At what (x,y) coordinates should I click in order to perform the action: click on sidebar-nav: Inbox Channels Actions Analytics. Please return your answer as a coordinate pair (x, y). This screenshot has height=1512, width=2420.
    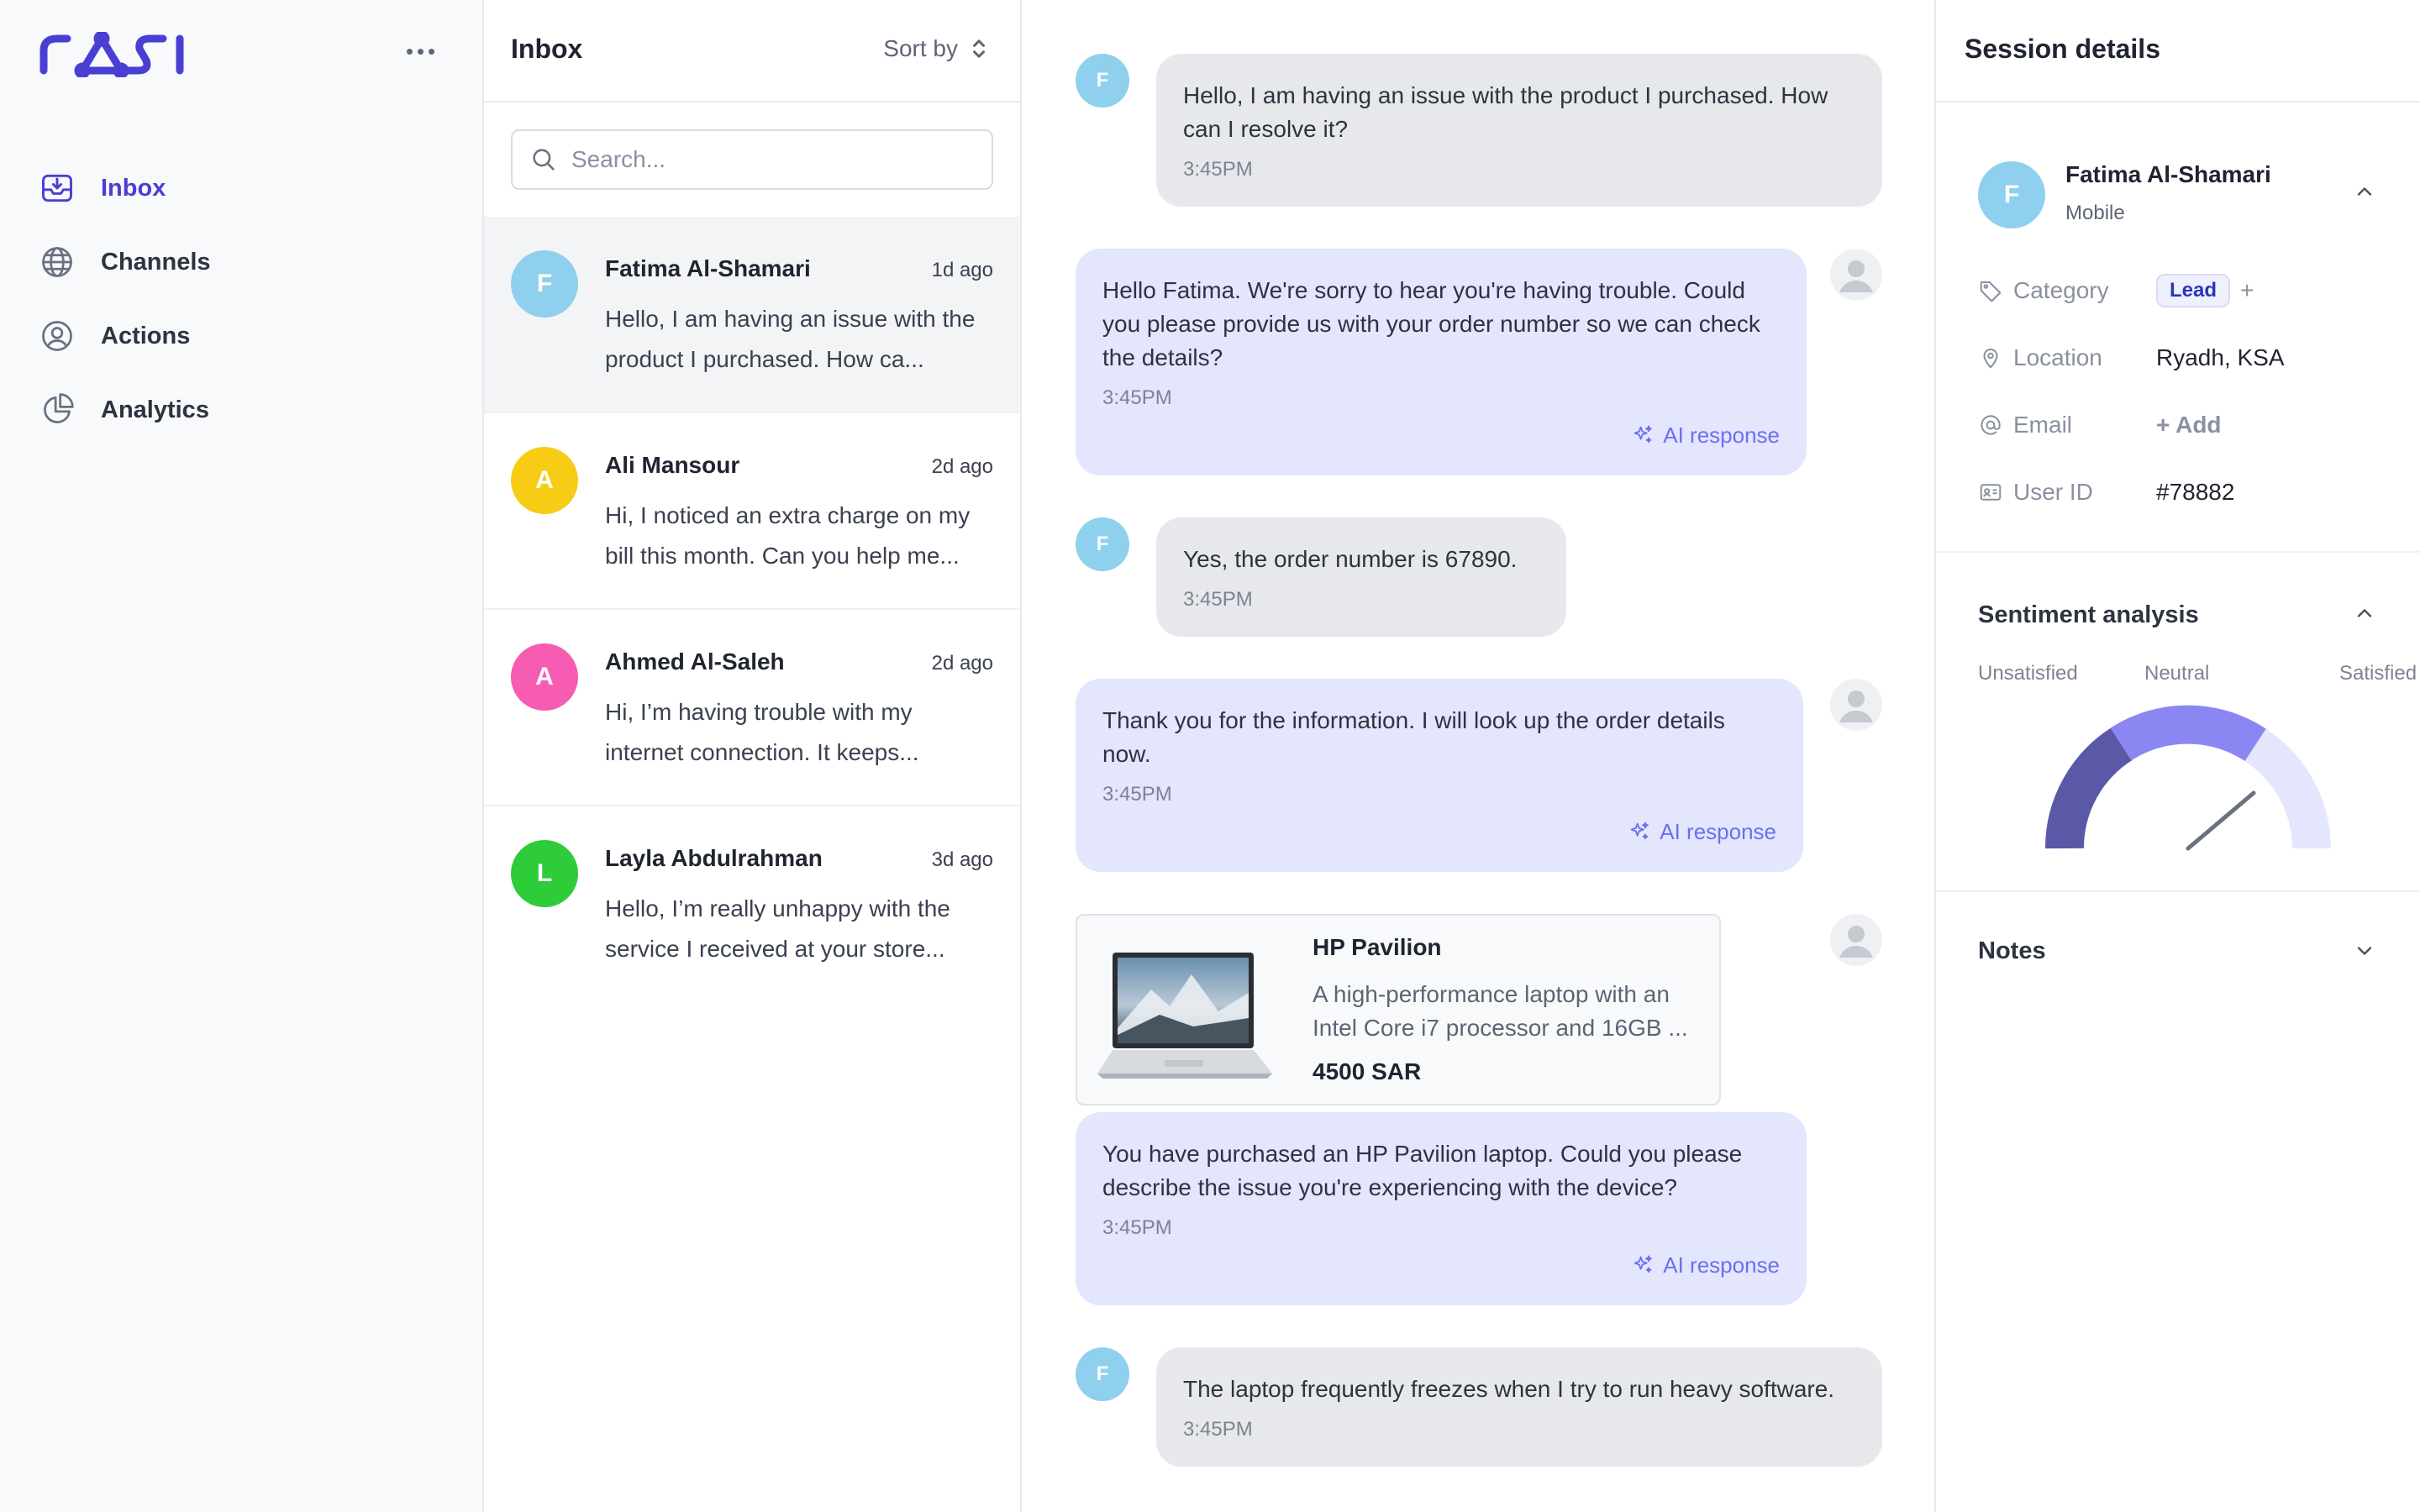
    Looking at the image, I should click on (240, 299).